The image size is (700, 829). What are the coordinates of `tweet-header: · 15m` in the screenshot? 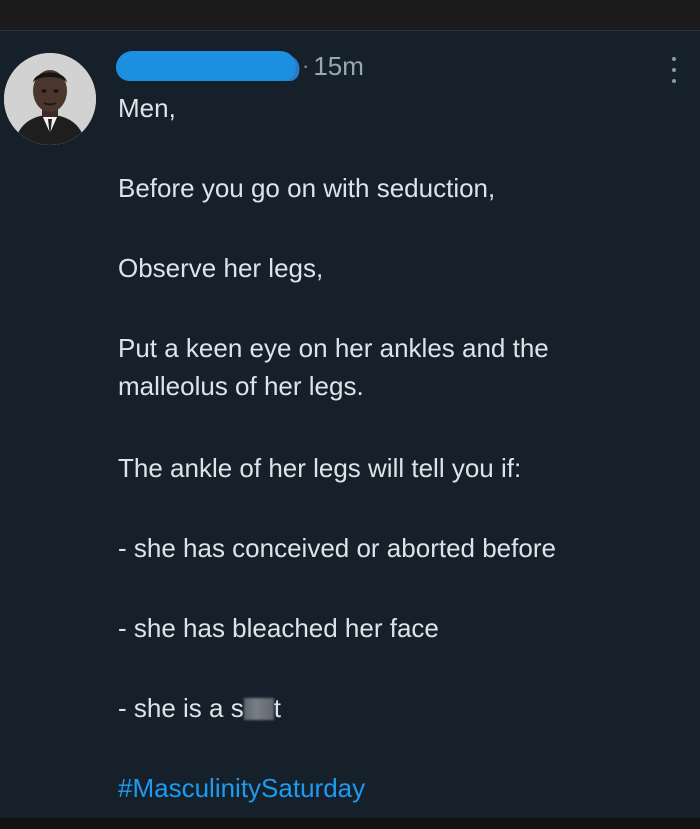 It's located at (238, 66).